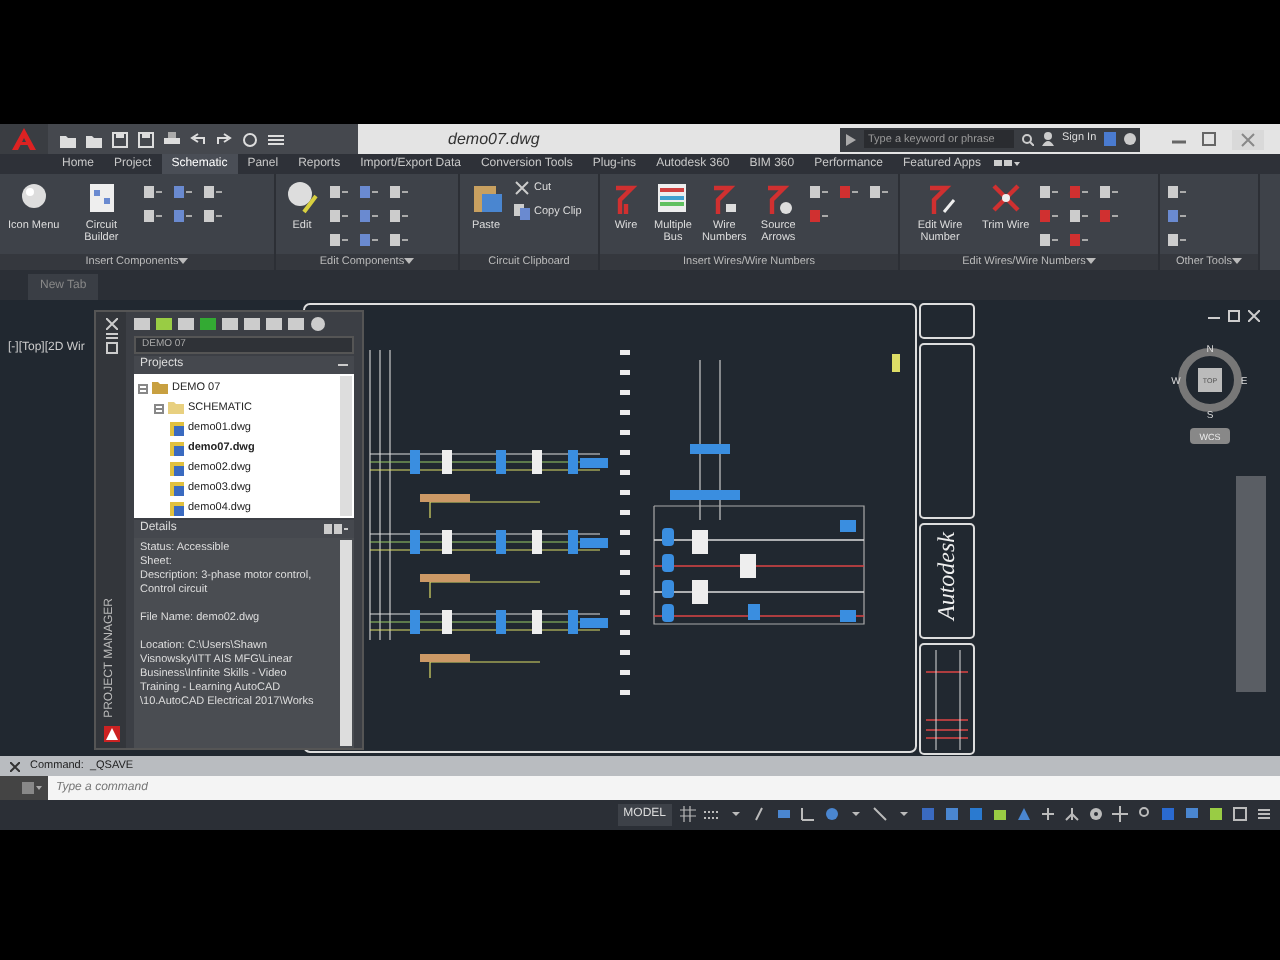 This screenshot has height=960, width=1280. I want to click on title-block-logo: Autodesk, so click(946, 576).